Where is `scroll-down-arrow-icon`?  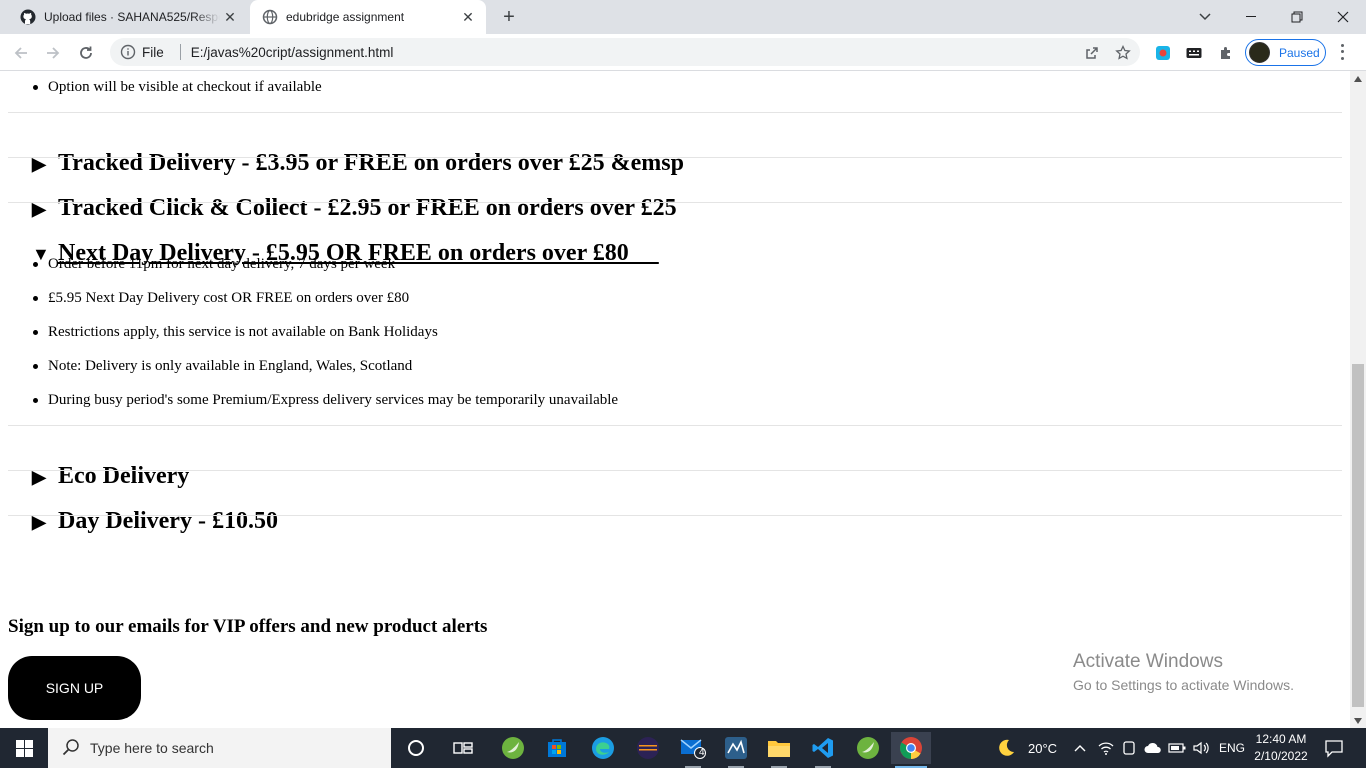
scroll-down-arrow-icon is located at coordinates (1358, 721).